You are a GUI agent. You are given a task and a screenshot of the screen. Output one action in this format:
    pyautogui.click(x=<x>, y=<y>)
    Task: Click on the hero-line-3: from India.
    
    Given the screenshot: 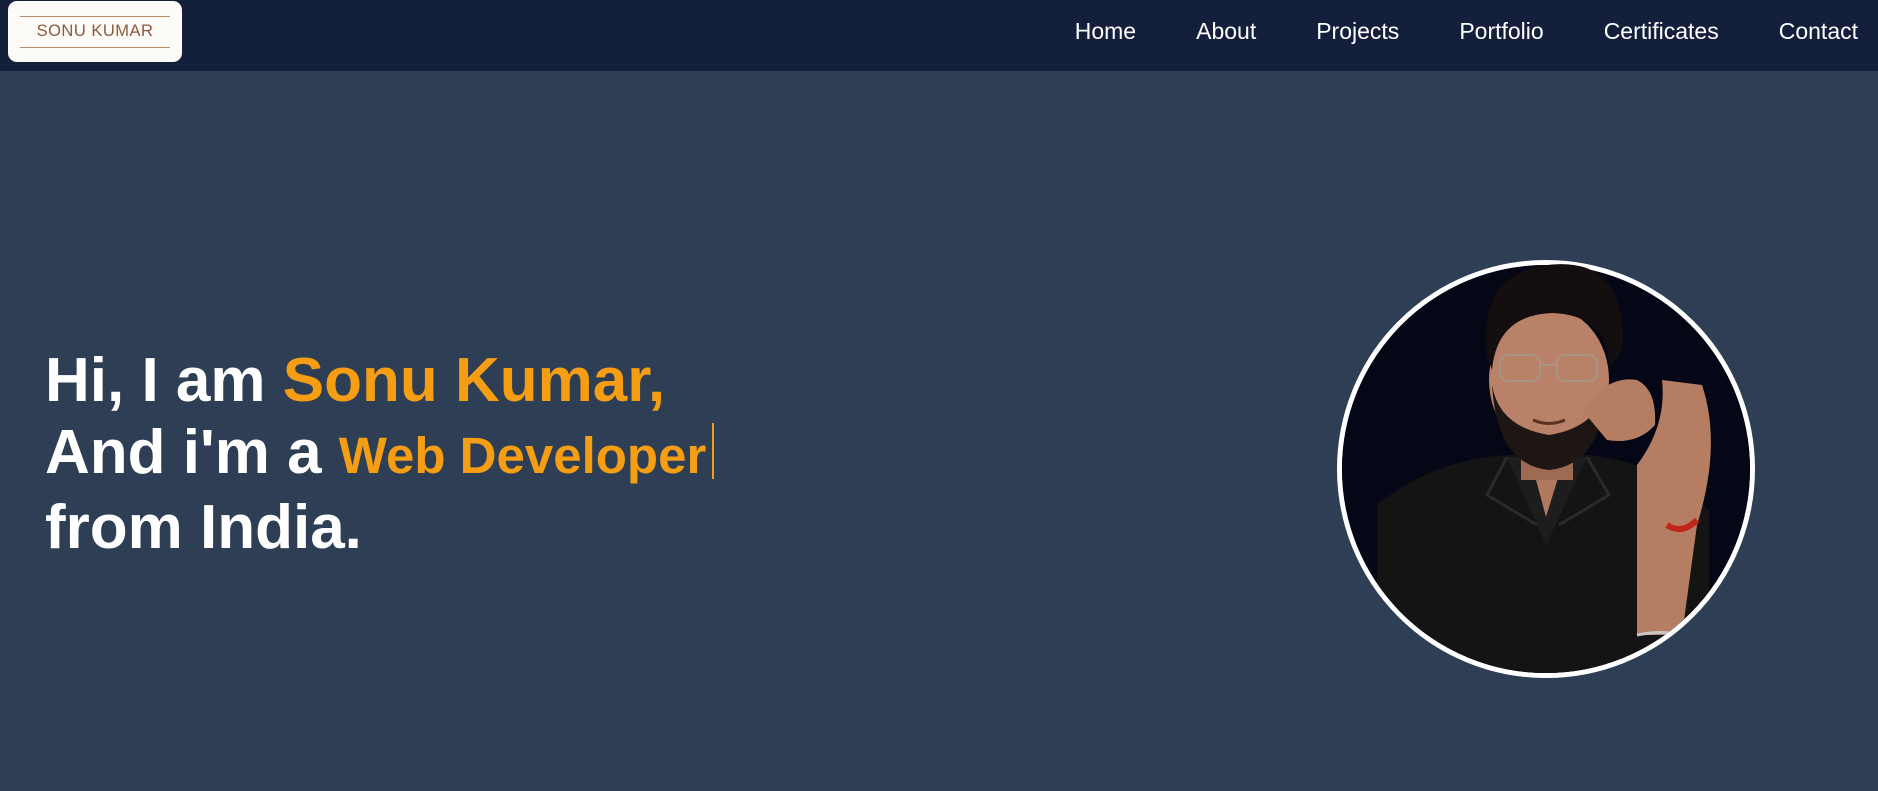 What is the action you would take?
    pyautogui.click(x=379, y=528)
    